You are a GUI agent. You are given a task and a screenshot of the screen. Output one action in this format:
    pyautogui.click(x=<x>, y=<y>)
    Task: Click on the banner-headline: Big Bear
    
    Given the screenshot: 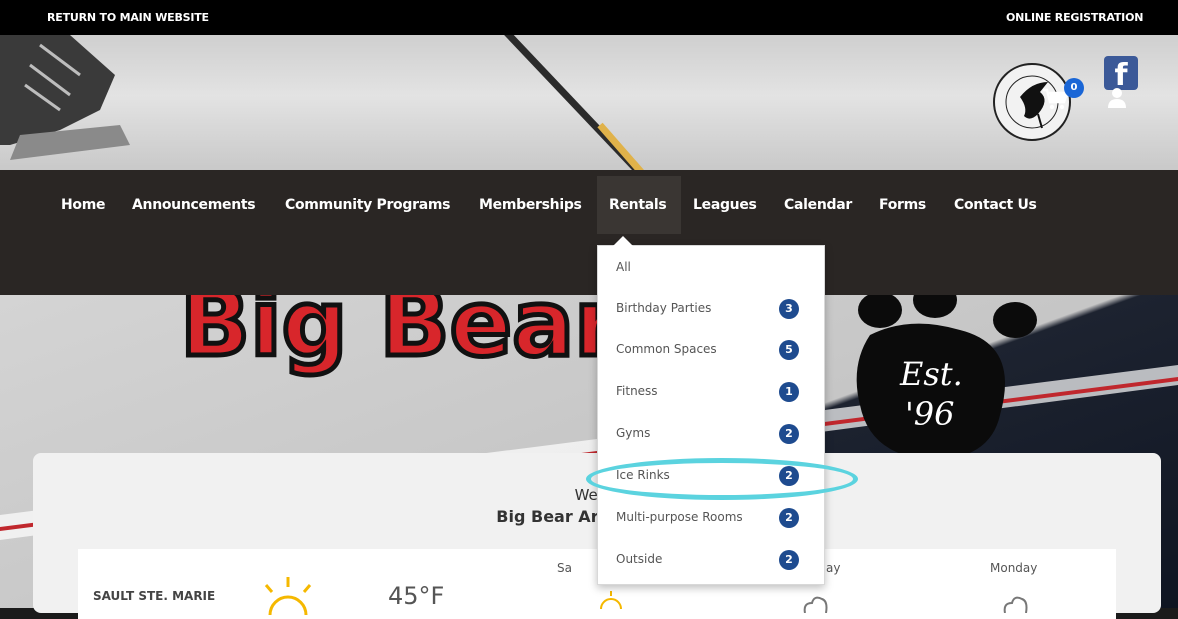 What is the action you would take?
    pyautogui.click(x=400, y=336)
    